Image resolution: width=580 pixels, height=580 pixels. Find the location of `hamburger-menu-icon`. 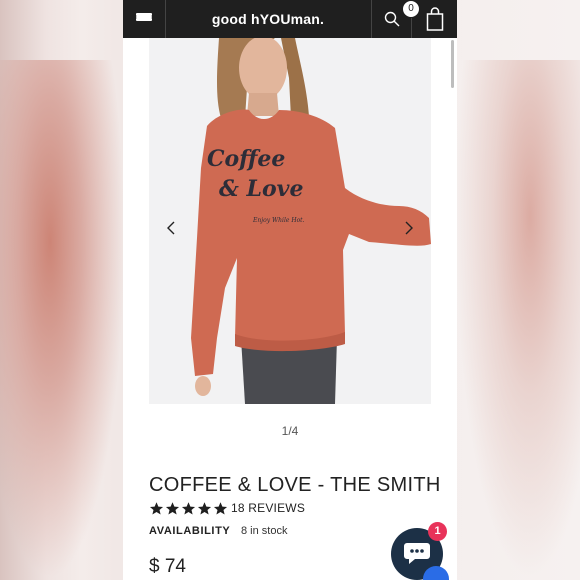

hamburger-menu-icon is located at coordinates (144, 19).